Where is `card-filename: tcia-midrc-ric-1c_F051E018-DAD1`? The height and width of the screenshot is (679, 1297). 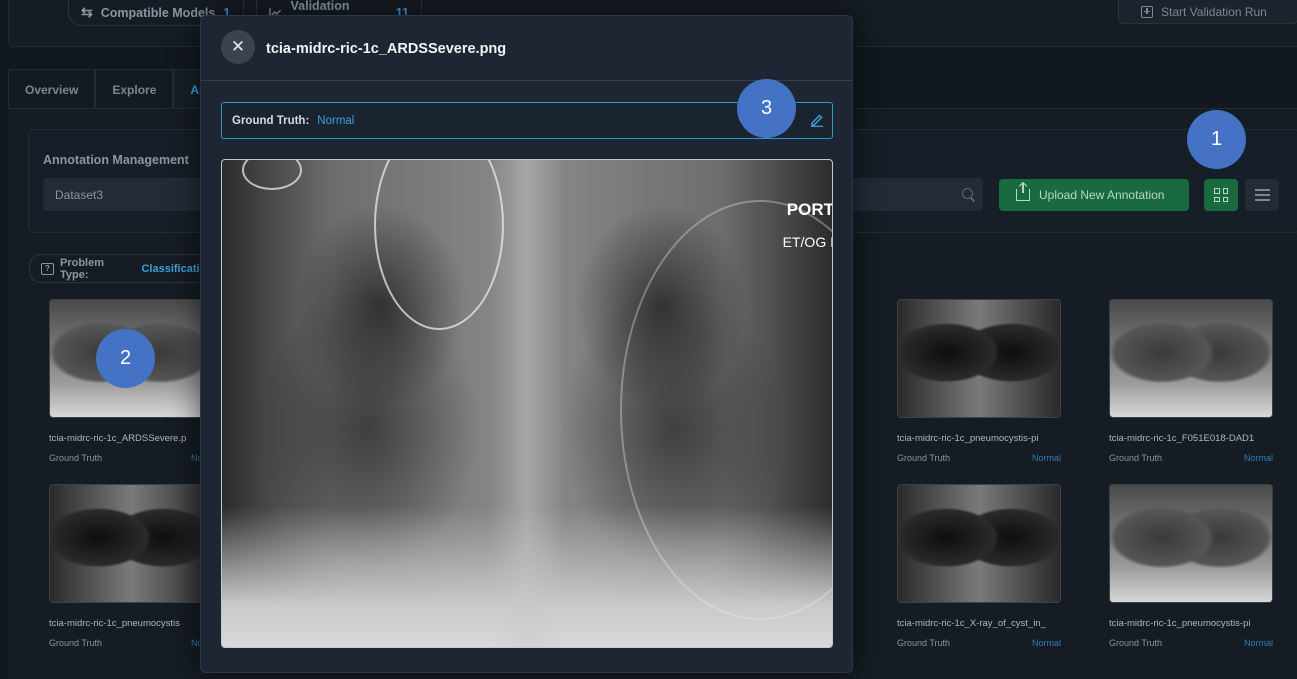 card-filename: tcia-midrc-ric-1c_F051E018-DAD1 is located at coordinates (1182, 438).